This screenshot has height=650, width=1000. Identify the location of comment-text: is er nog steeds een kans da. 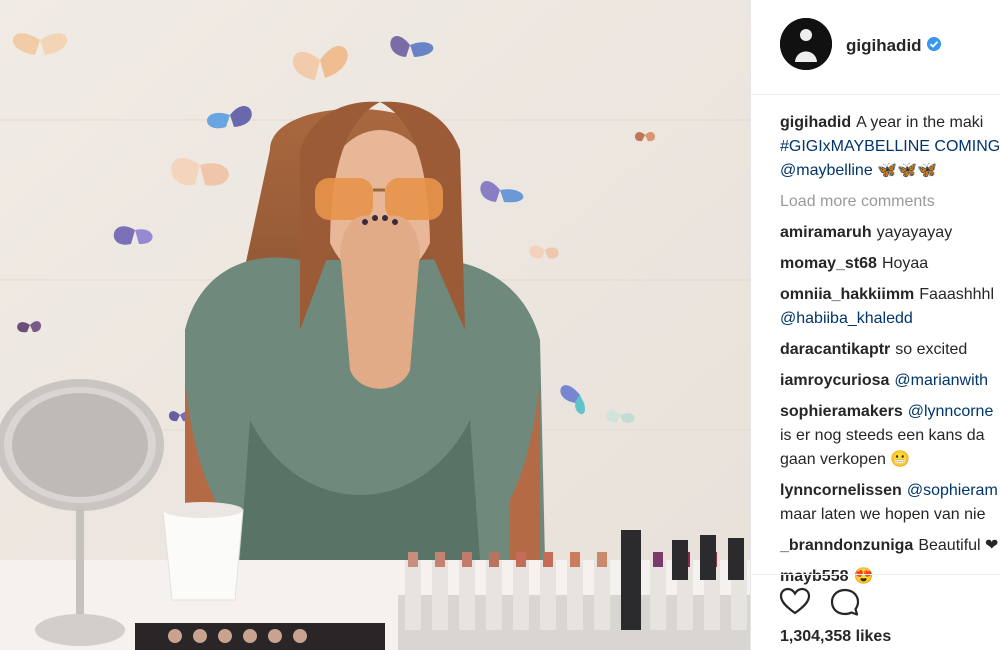
(882, 435).